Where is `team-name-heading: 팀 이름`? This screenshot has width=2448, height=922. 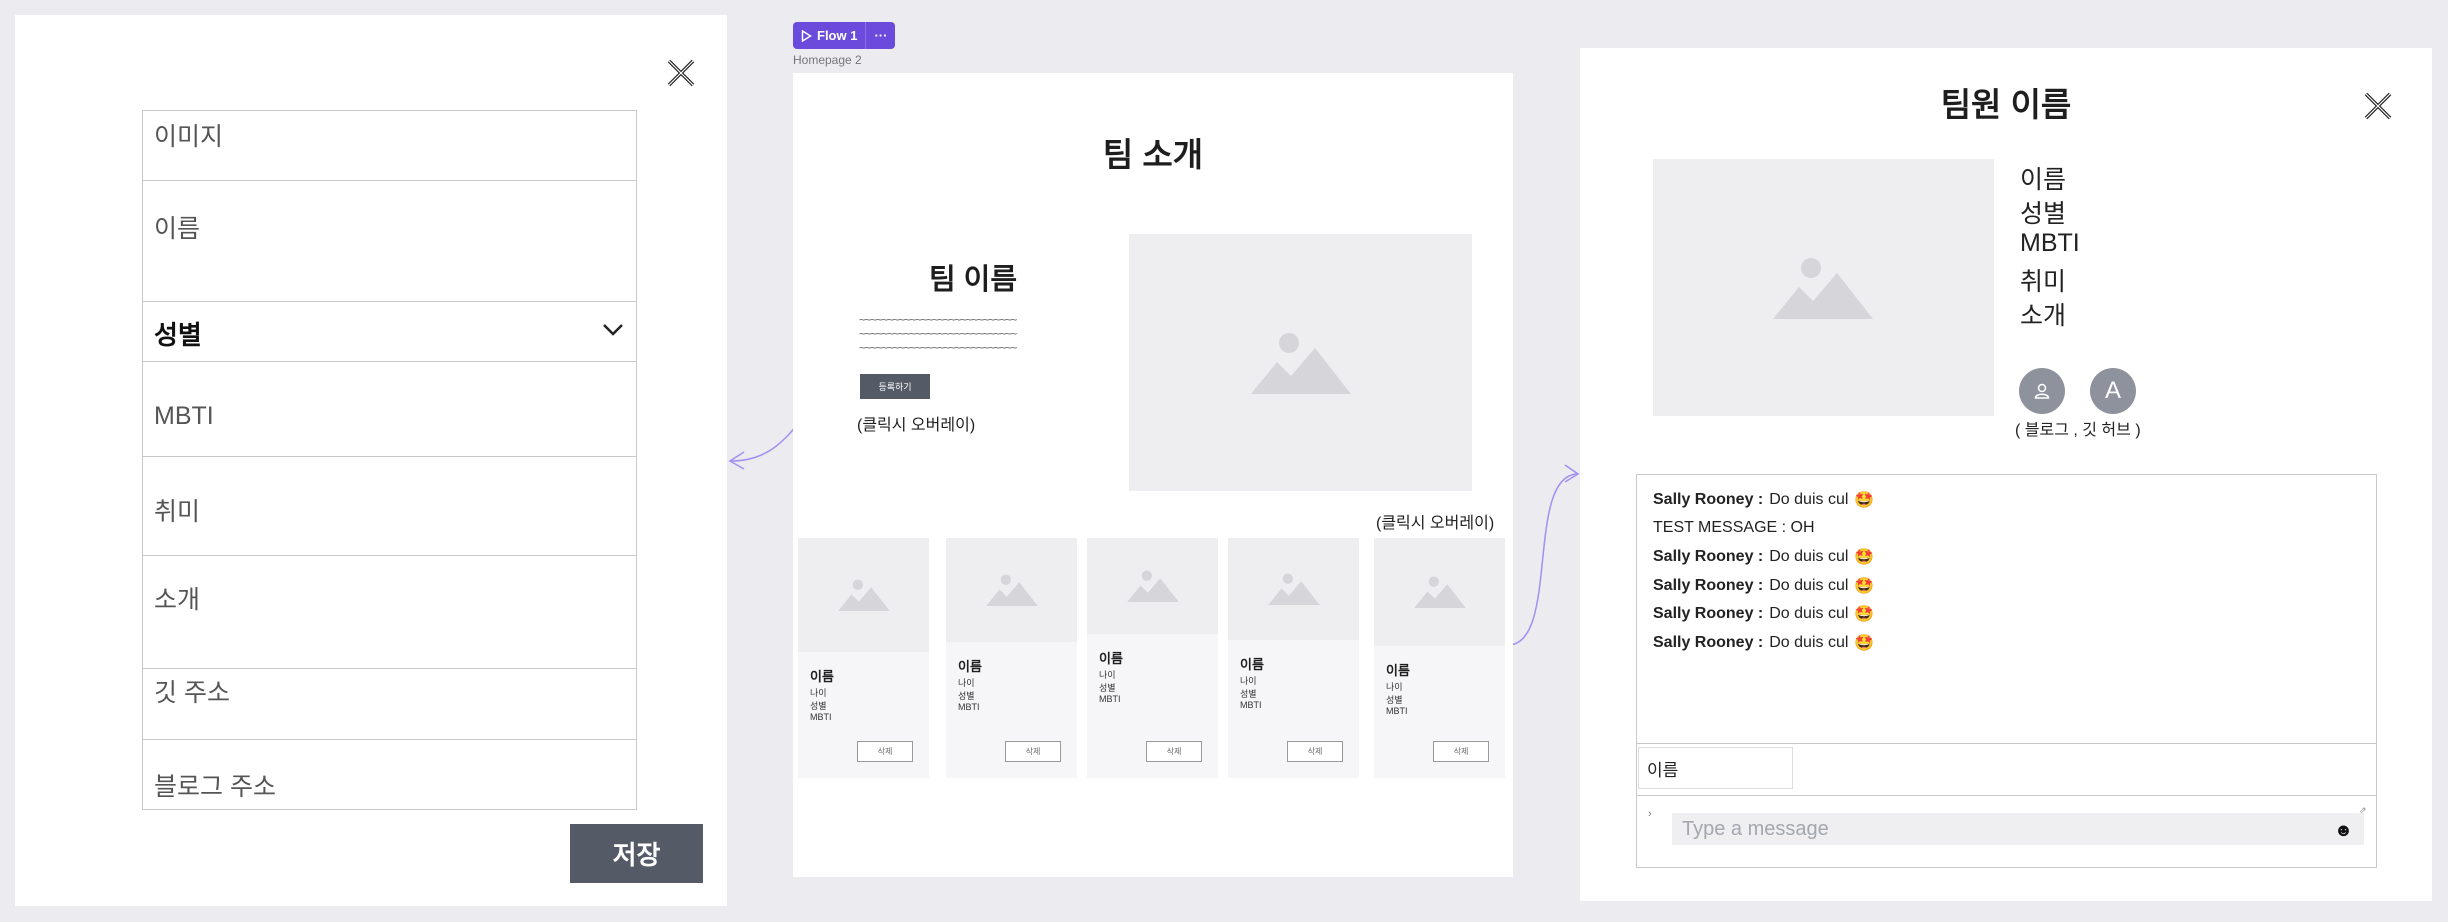 team-name-heading: 팀 이름 is located at coordinates (973, 280).